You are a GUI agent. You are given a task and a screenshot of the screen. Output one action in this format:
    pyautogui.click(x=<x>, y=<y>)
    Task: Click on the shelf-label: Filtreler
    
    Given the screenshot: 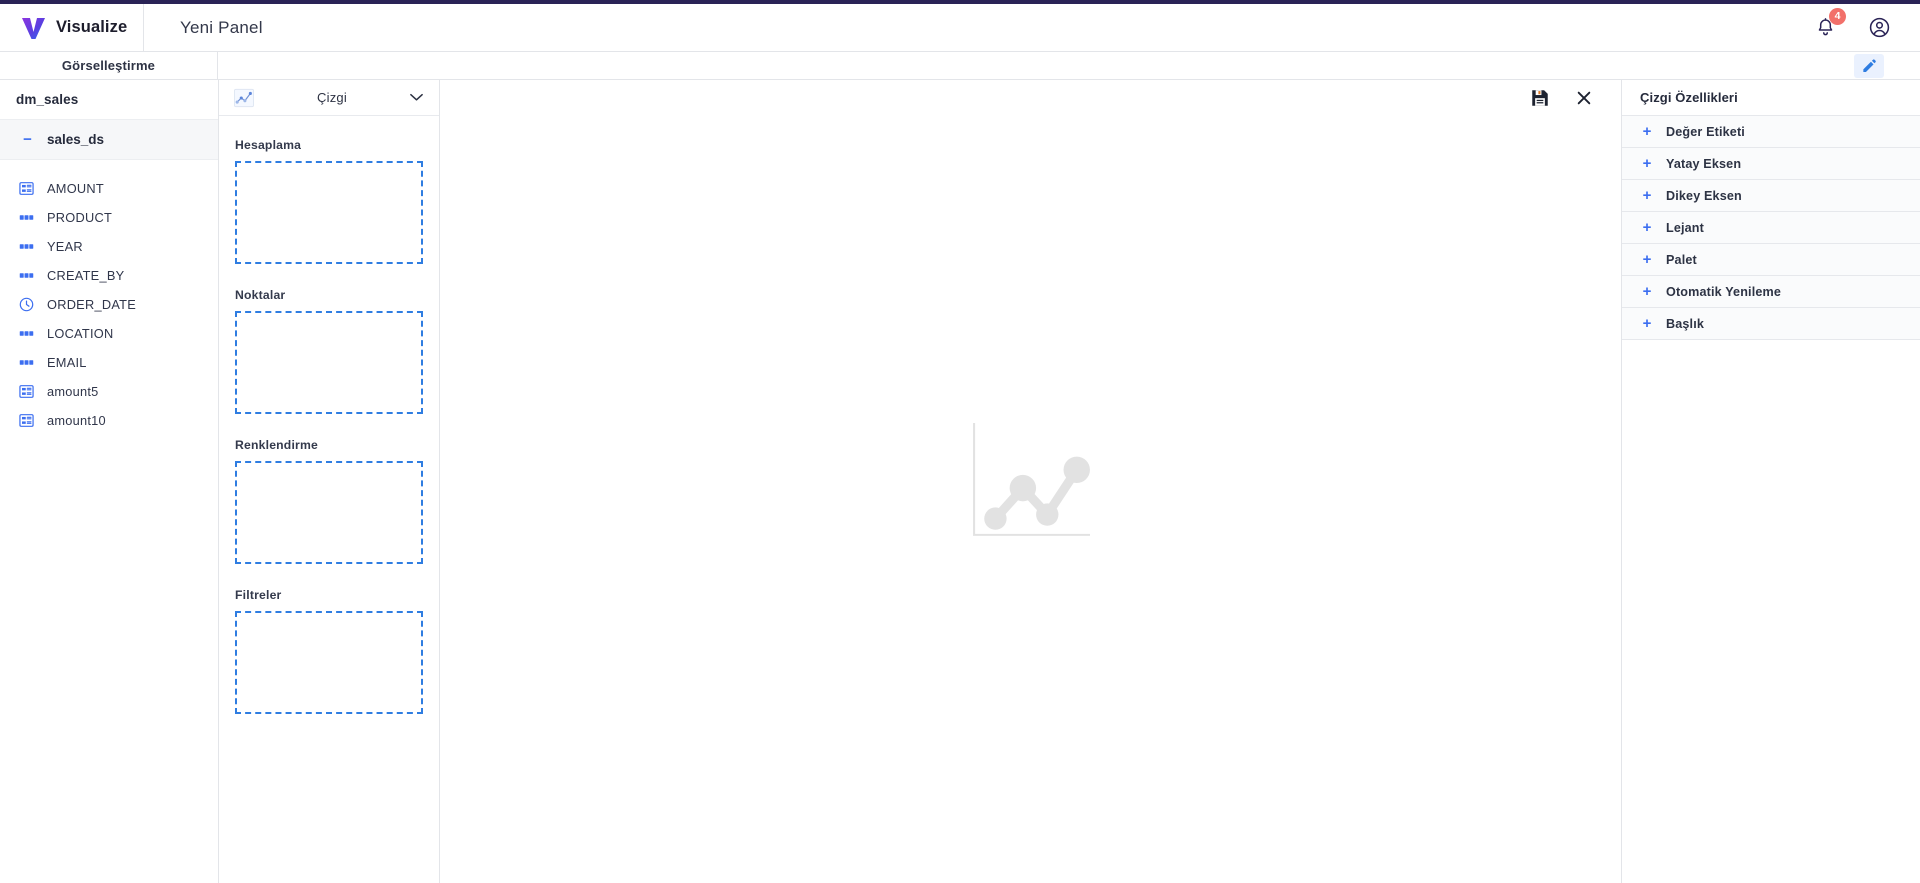 What is the action you would take?
    pyautogui.click(x=258, y=595)
    